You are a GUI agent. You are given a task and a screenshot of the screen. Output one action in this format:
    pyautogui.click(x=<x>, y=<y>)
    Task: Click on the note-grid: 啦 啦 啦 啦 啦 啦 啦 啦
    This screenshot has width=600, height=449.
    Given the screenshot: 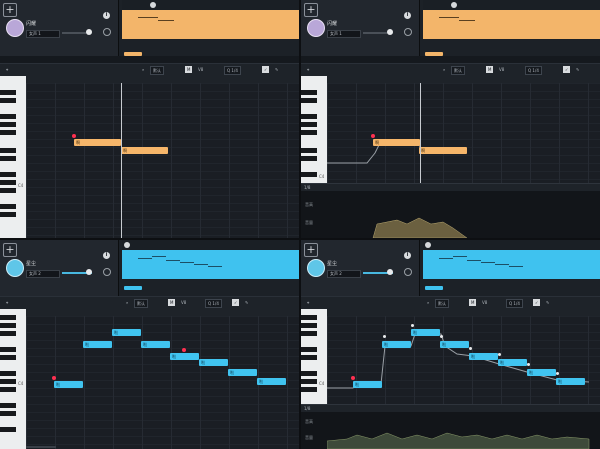 What is the action you would take?
    pyautogui.click(x=463, y=360)
    